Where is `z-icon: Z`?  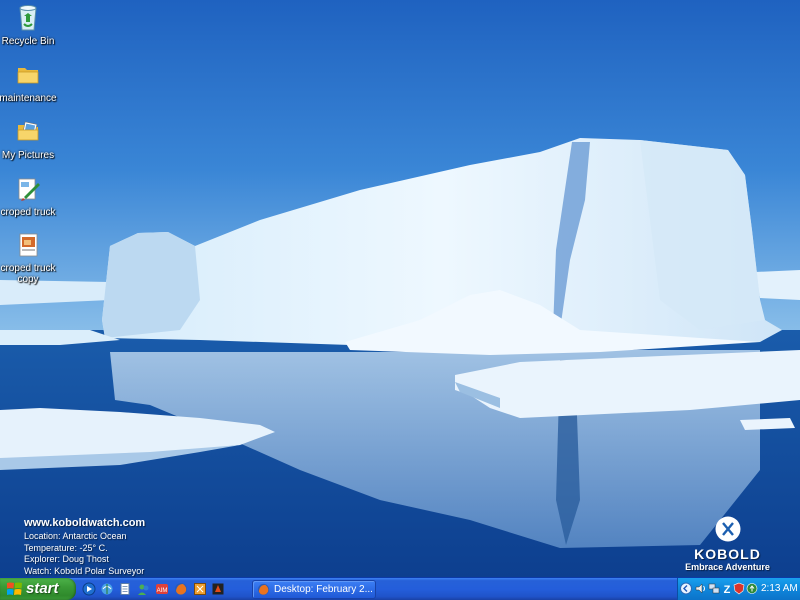 z-icon: Z is located at coordinates (727, 588).